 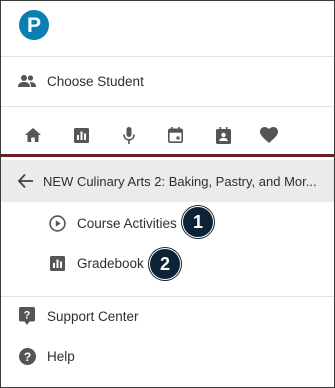 I want to click on support-question-icon: ?, so click(x=27, y=316).